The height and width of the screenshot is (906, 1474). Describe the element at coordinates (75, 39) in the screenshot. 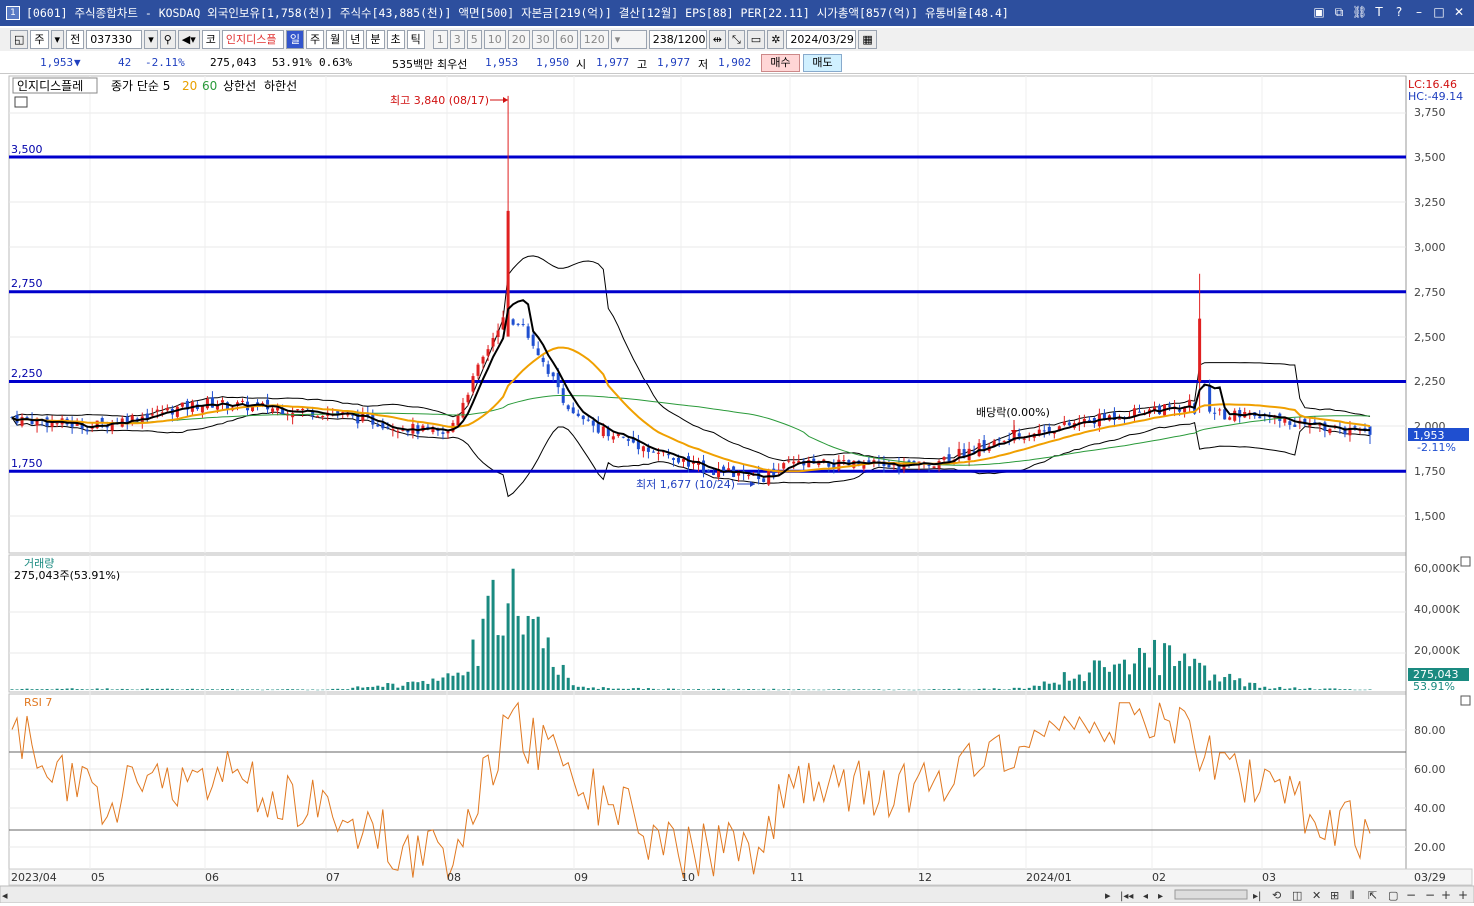

I see `prev-button: 전` at that location.